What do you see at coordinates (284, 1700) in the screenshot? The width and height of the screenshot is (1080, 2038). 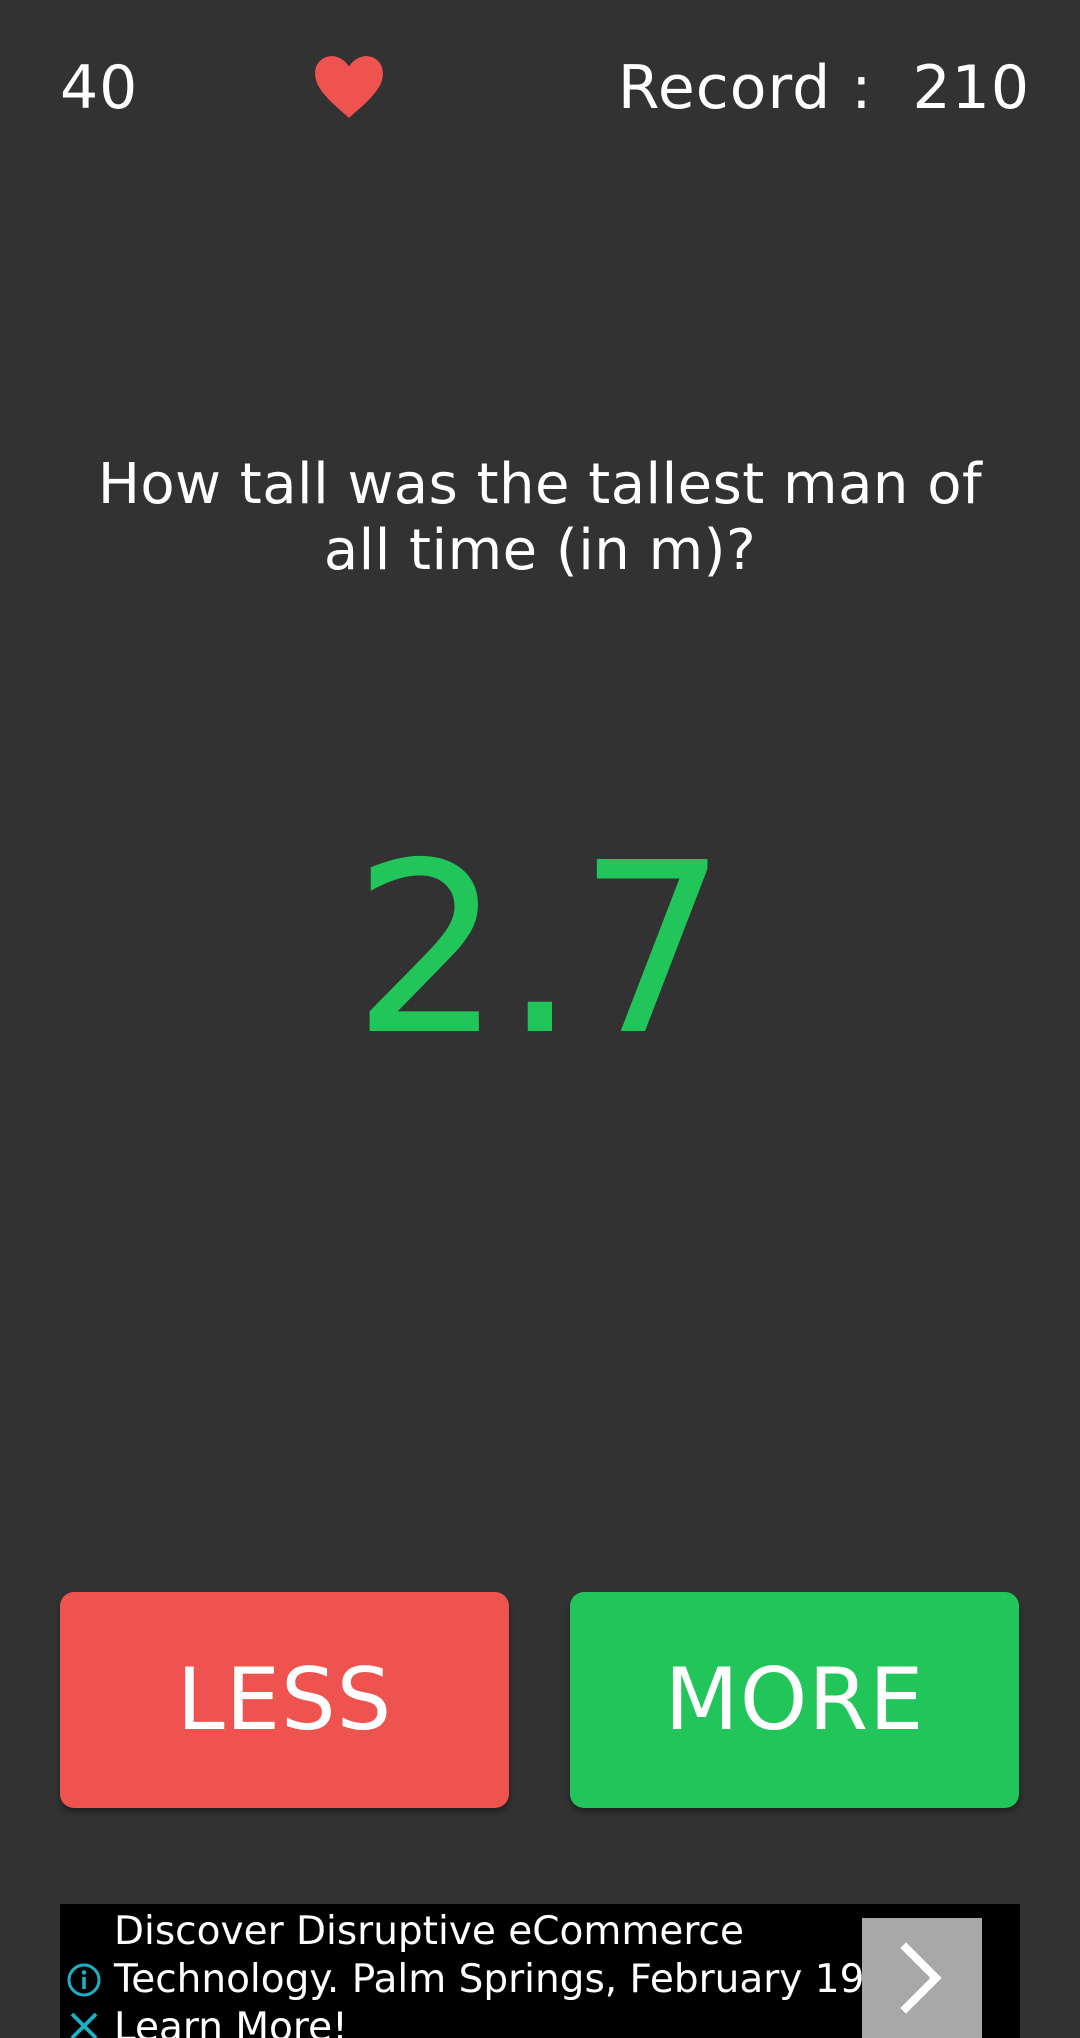 I see `less-button: LESS` at bounding box center [284, 1700].